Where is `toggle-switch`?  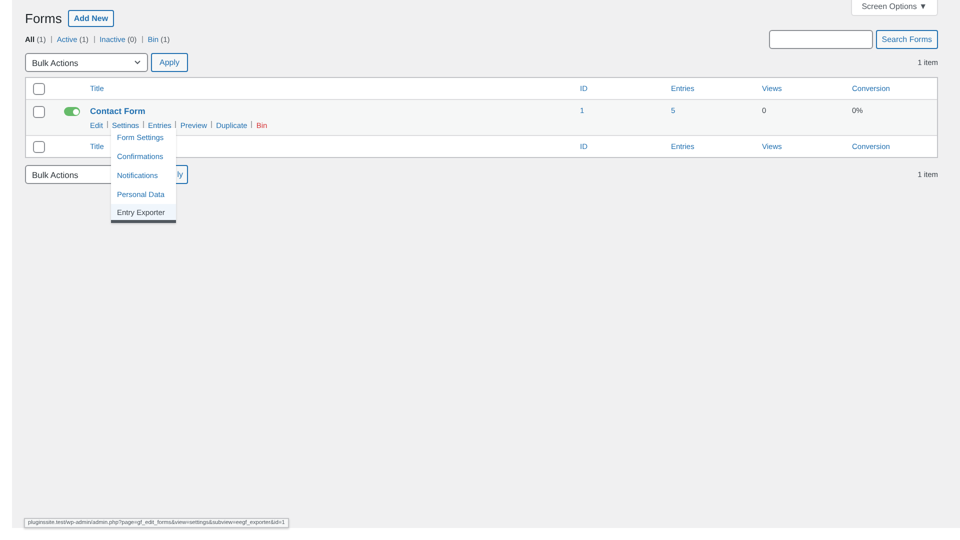
toggle-switch is located at coordinates (72, 111).